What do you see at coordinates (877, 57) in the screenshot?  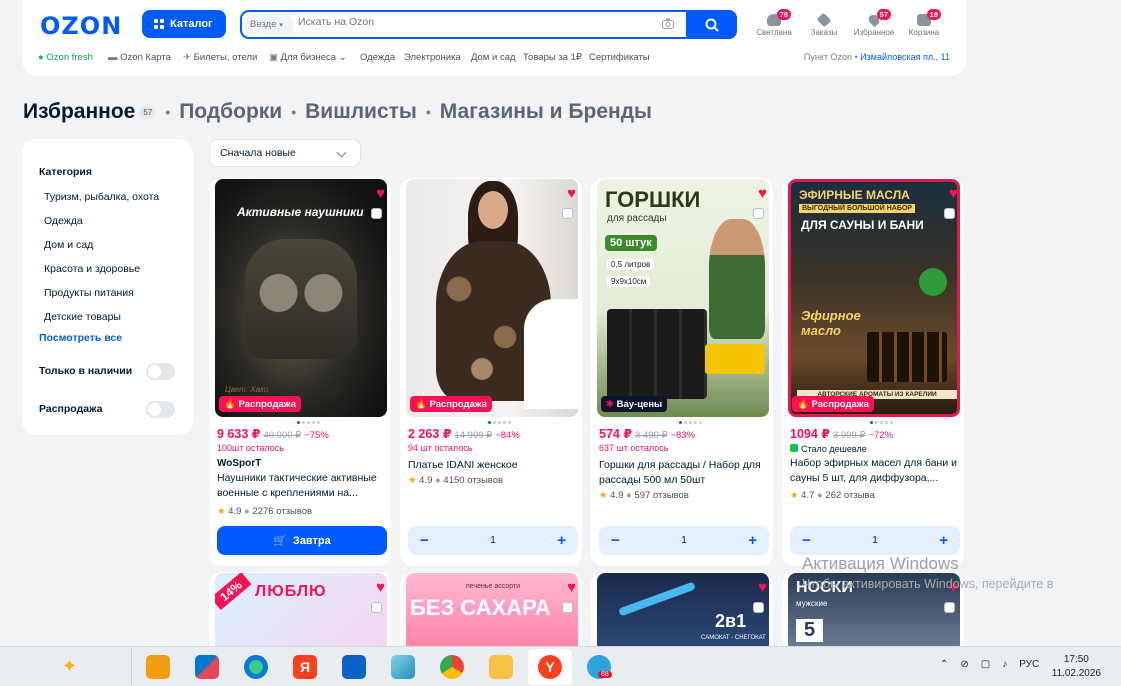 I see `pickup-point: Пункт Ozon • Измайловская пл., 11` at bounding box center [877, 57].